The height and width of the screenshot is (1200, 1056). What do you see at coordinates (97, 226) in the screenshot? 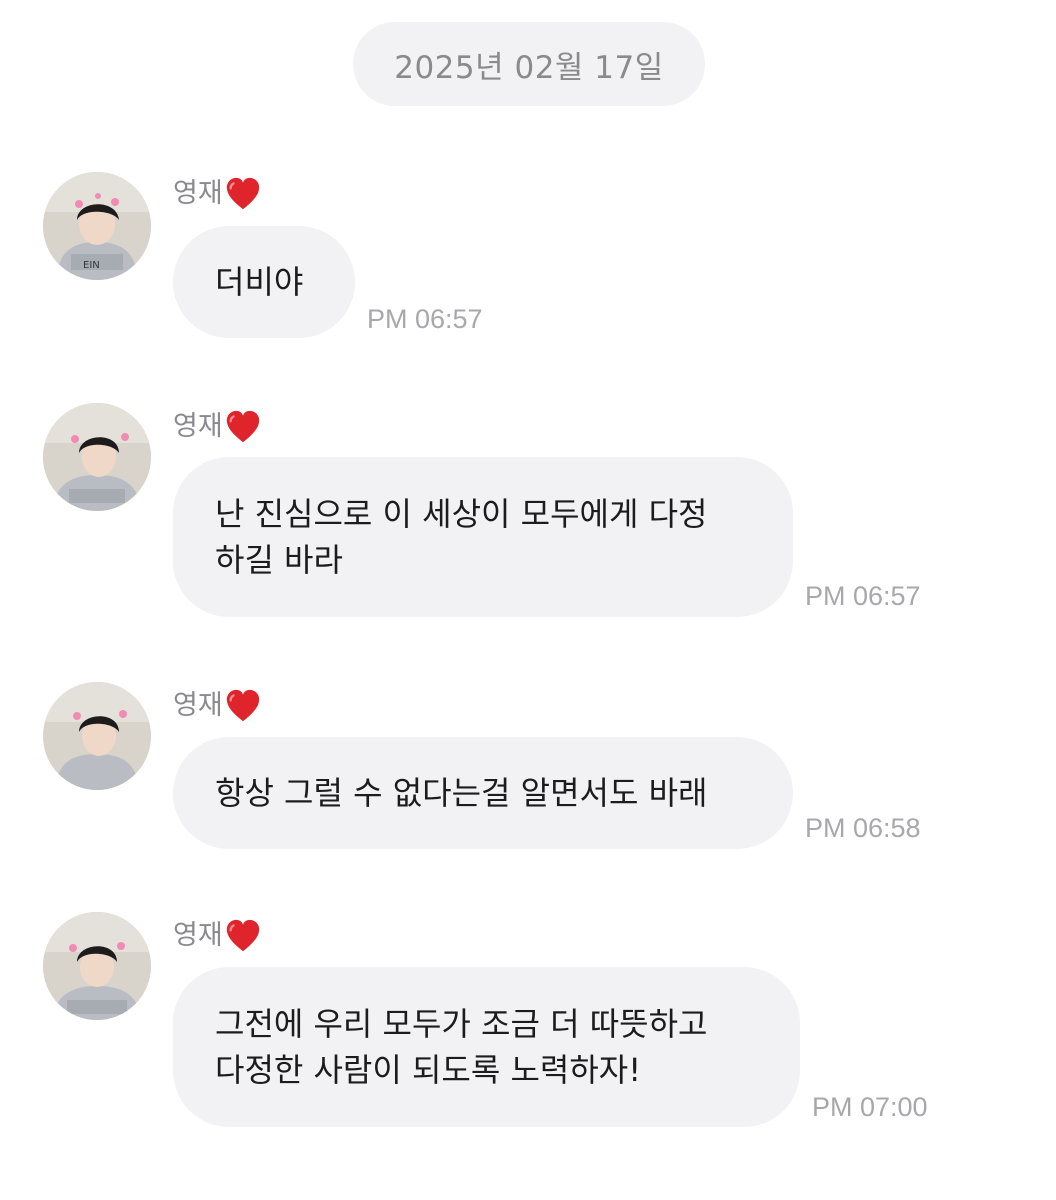
I see `avatar: EIN` at bounding box center [97, 226].